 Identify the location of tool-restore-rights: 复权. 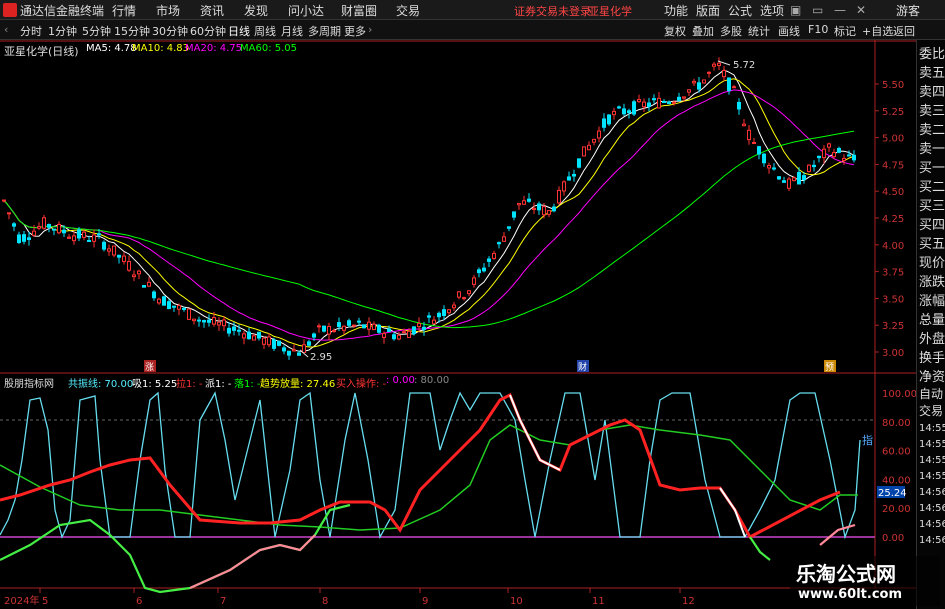
(675, 31).